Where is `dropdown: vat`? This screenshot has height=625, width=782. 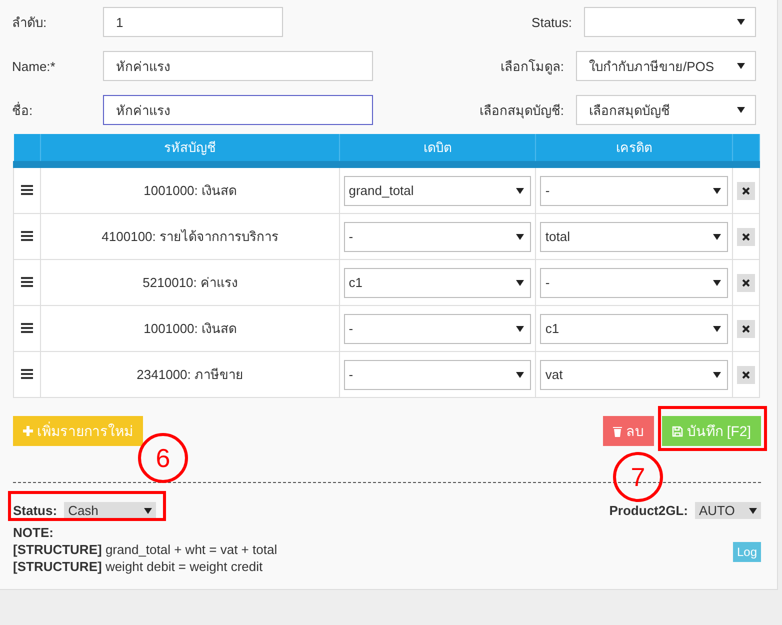
dropdown: vat is located at coordinates (634, 375).